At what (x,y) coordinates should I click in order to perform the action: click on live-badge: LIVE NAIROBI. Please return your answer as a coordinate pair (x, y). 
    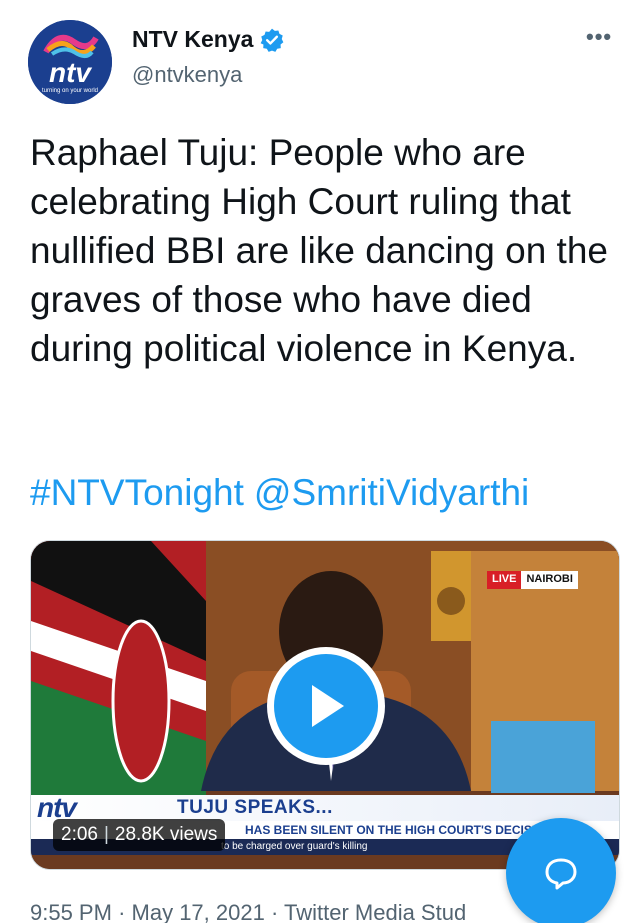
    Looking at the image, I should click on (532, 580).